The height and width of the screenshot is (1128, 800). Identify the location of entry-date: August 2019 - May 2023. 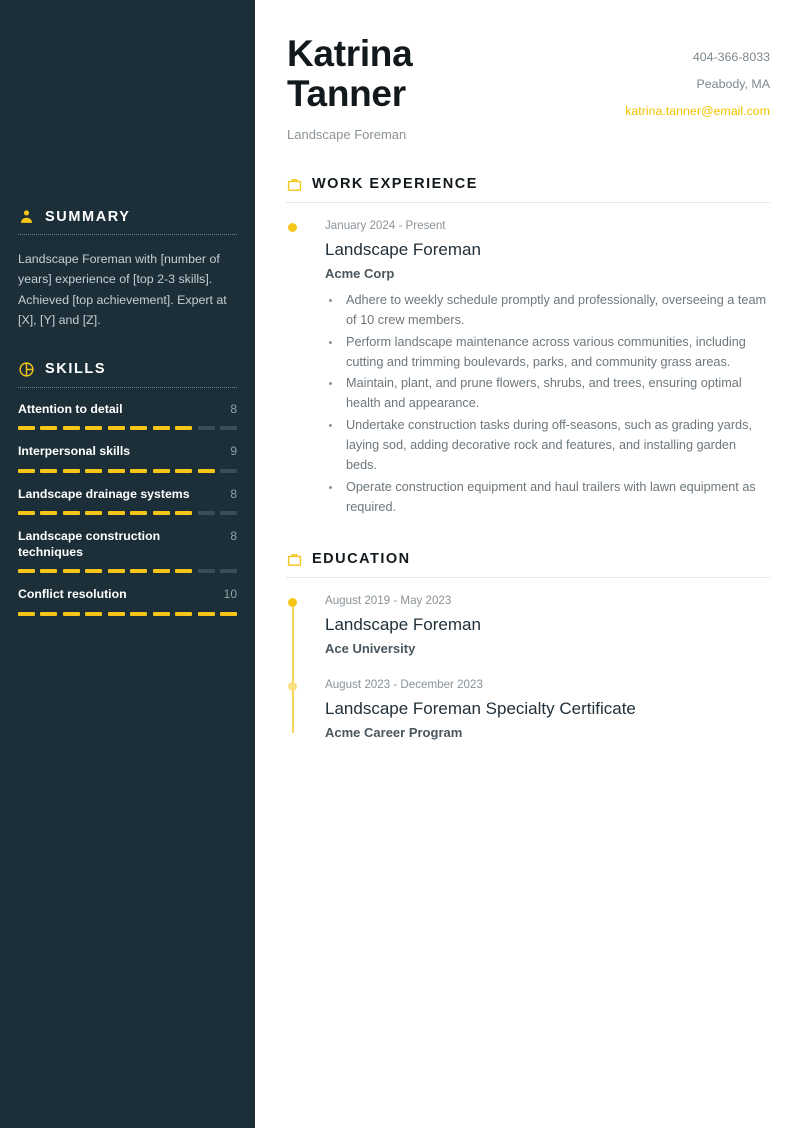
(388, 601).